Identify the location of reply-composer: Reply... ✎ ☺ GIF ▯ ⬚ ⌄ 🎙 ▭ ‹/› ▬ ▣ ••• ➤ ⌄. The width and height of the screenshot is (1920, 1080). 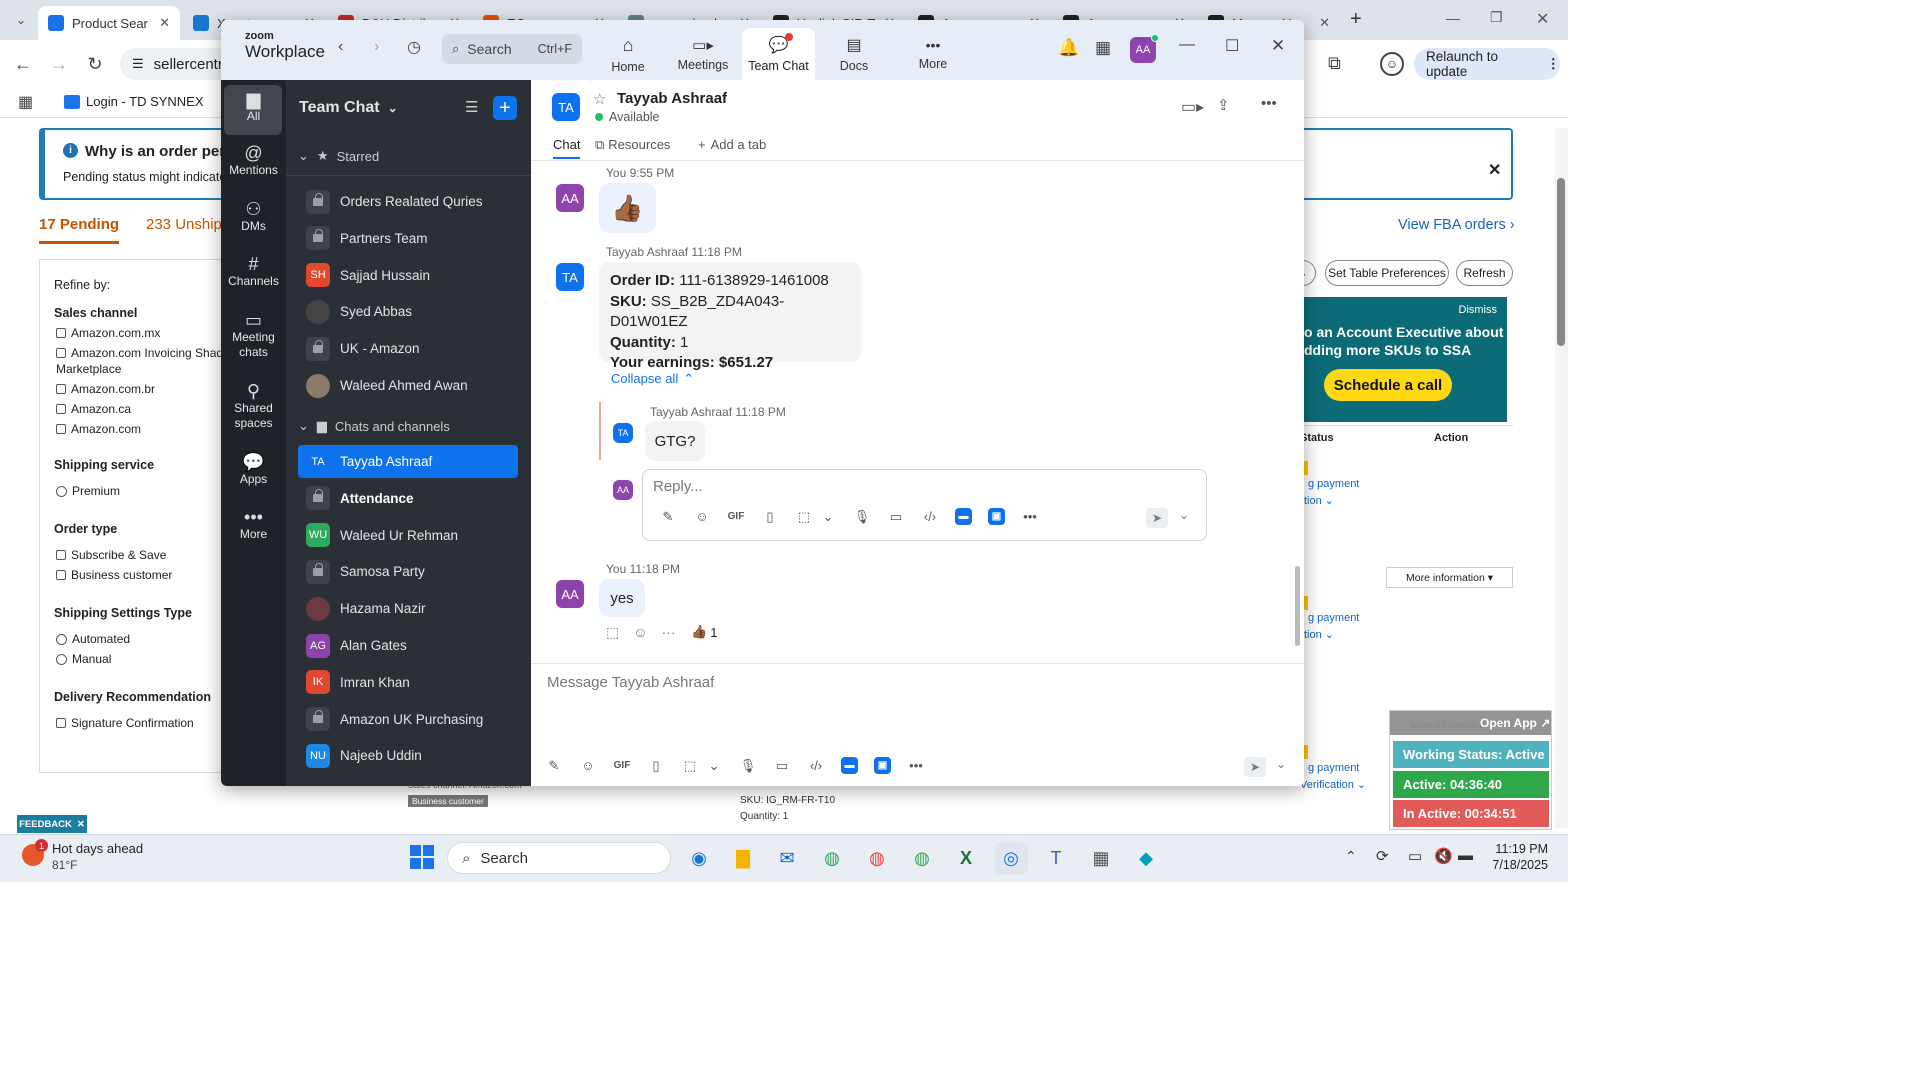
(924, 505).